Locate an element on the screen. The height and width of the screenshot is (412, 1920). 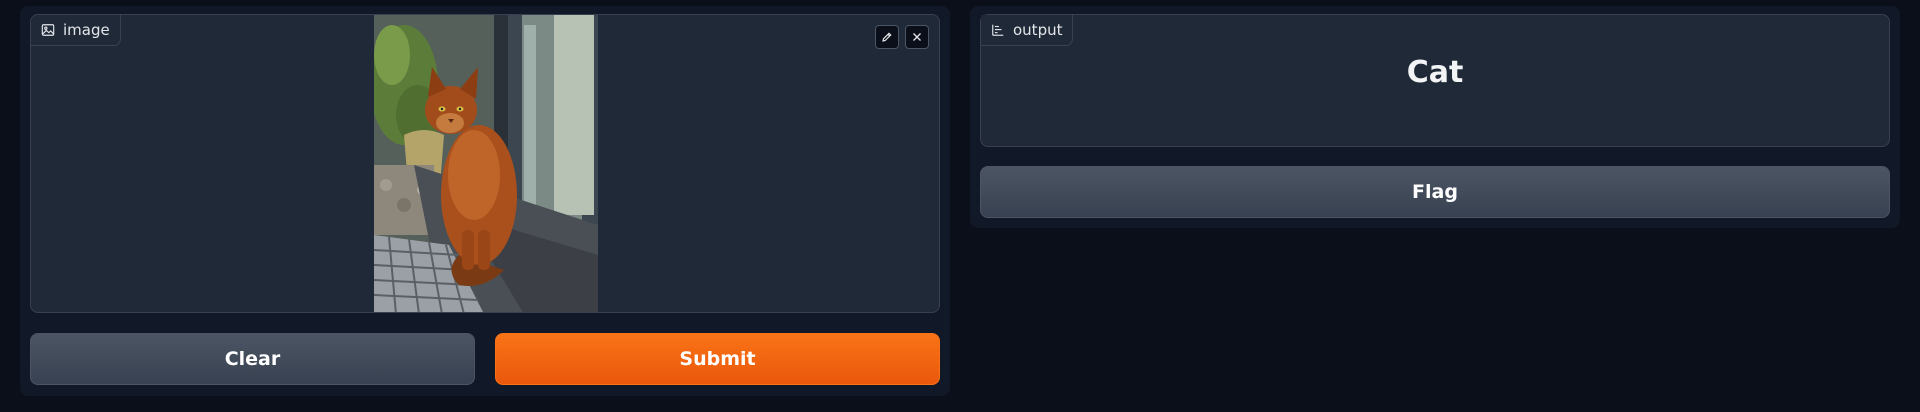
image-label-text: image is located at coordinates (86, 30).